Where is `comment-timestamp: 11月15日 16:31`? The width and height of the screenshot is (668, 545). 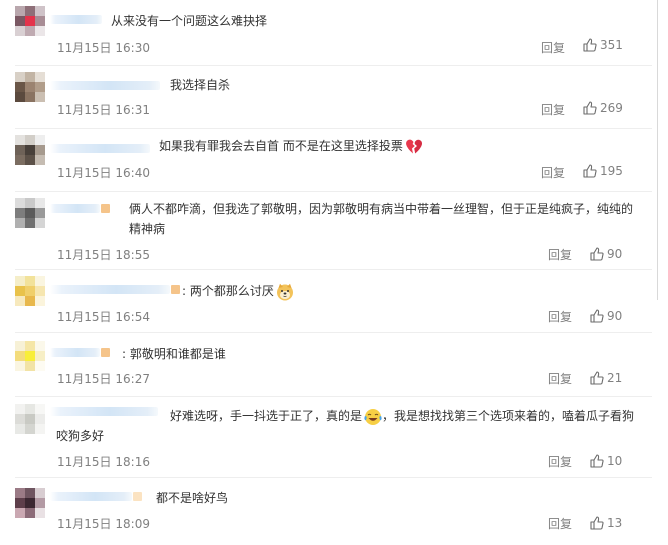
comment-timestamp: 11月15日 16:31 is located at coordinates (103, 110).